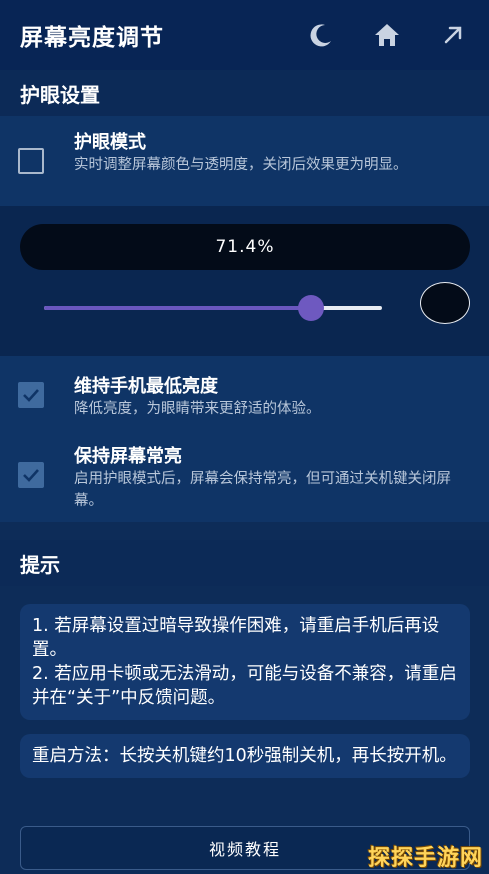  What do you see at coordinates (128, 456) in the screenshot?
I see `keep-screen-on-title: 保持屏幕常亮` at bounding box center [128, 456].